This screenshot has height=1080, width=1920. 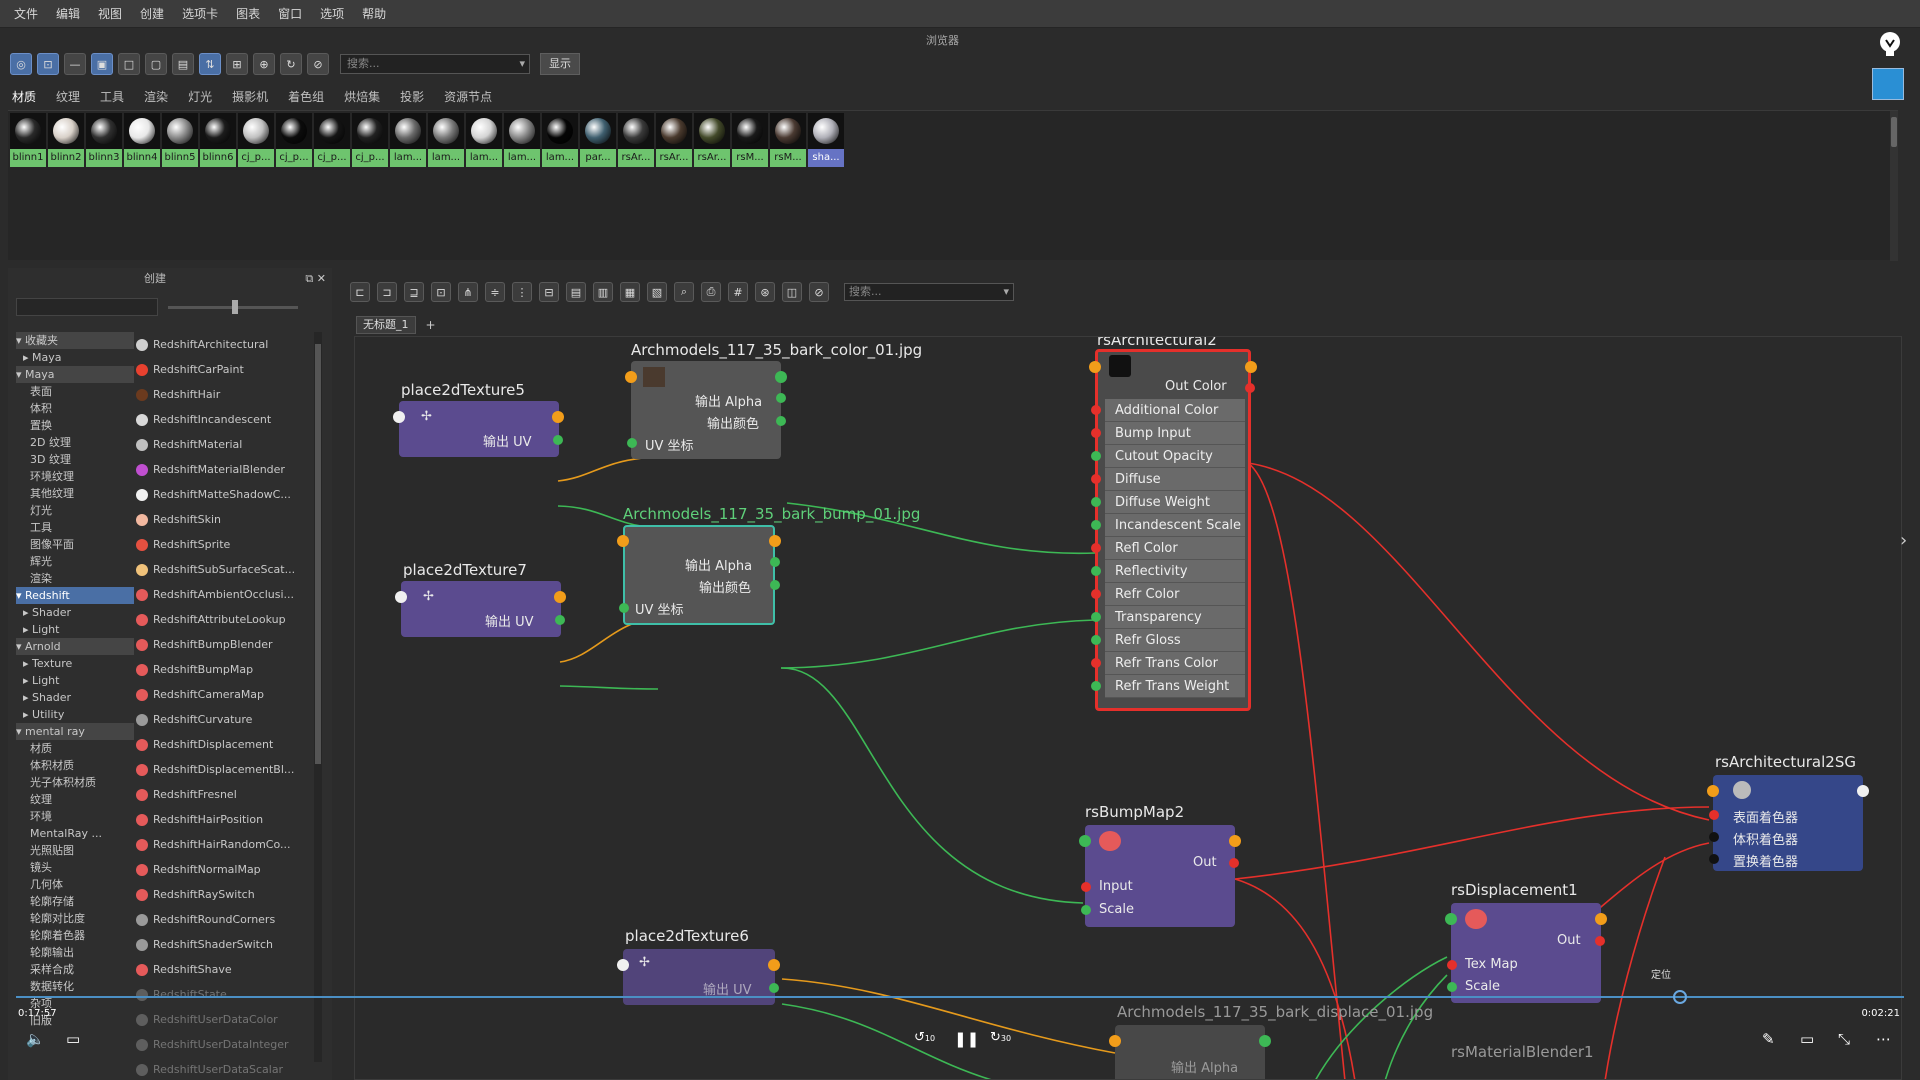 What do you see at coordinates (1168, 456) in the screenshot?
I see `attribute-row: Cutout Opacity` at bounding box center [1168, 456].